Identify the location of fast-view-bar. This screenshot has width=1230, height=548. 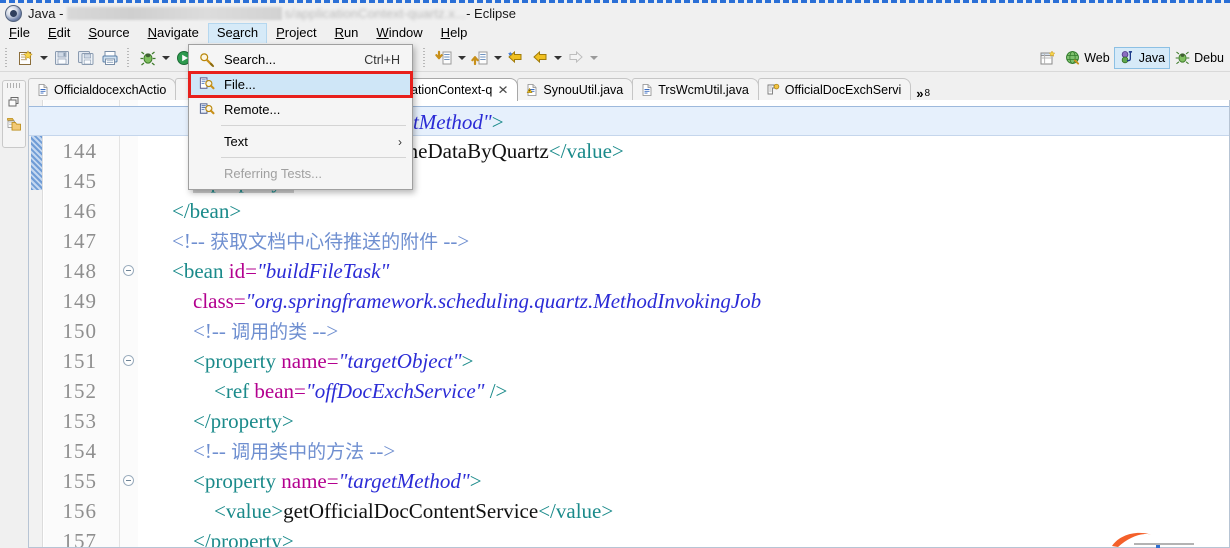
(14, 114).